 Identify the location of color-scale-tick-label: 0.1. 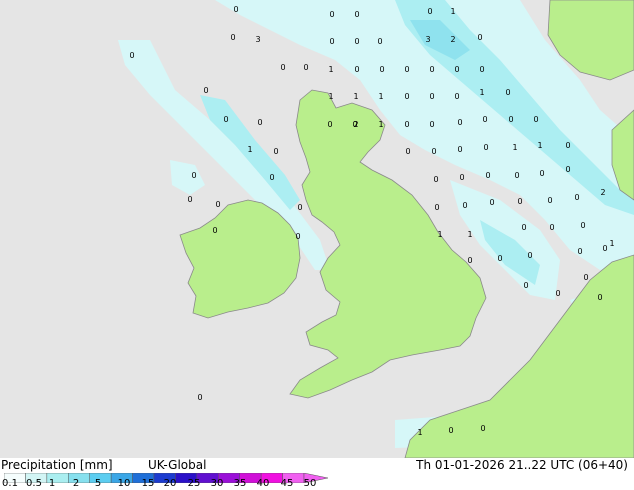
(10, 483).